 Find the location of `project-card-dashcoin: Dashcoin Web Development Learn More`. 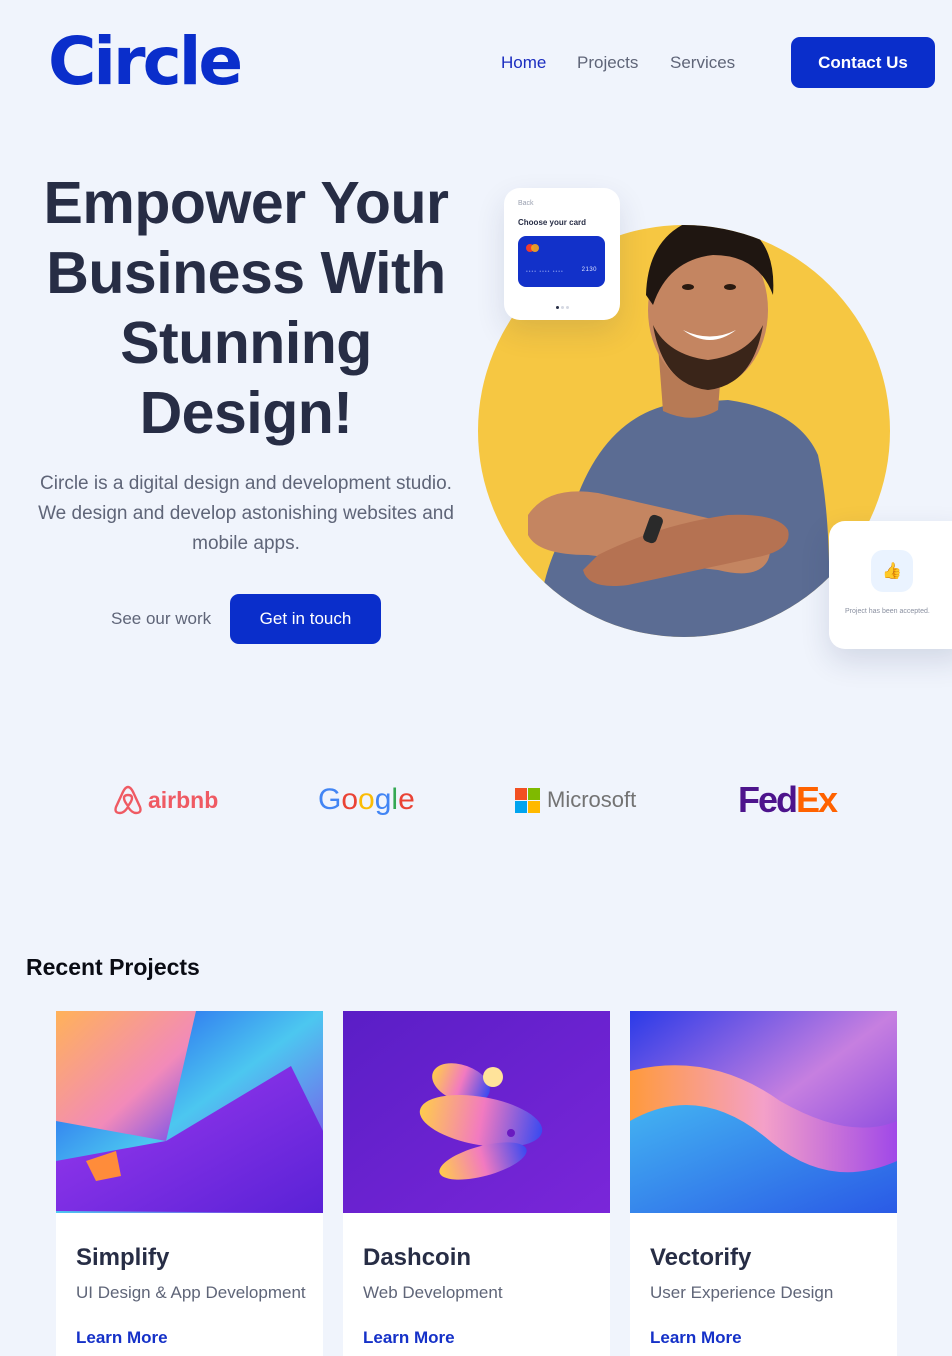

project-card-dashcoin: Dashcoin Web Development Learn More is located at coordinates (476, 1183).